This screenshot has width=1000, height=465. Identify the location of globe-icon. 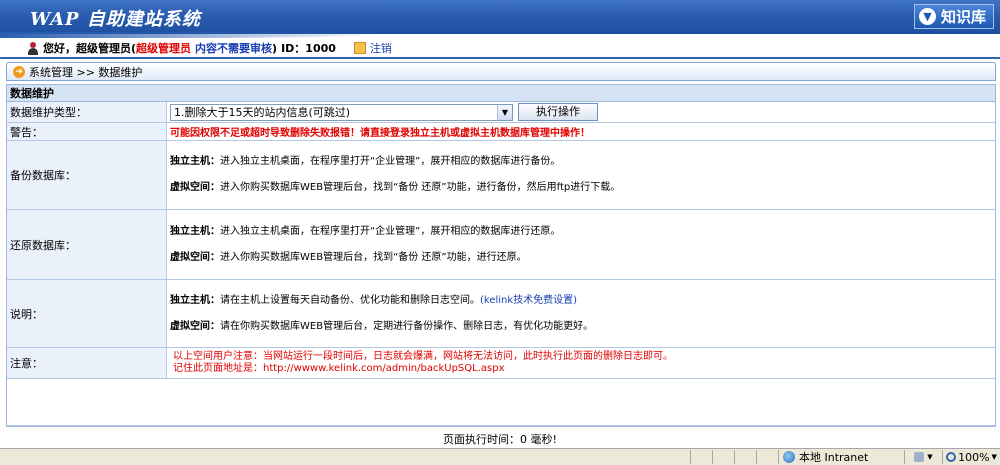
(789, 457).